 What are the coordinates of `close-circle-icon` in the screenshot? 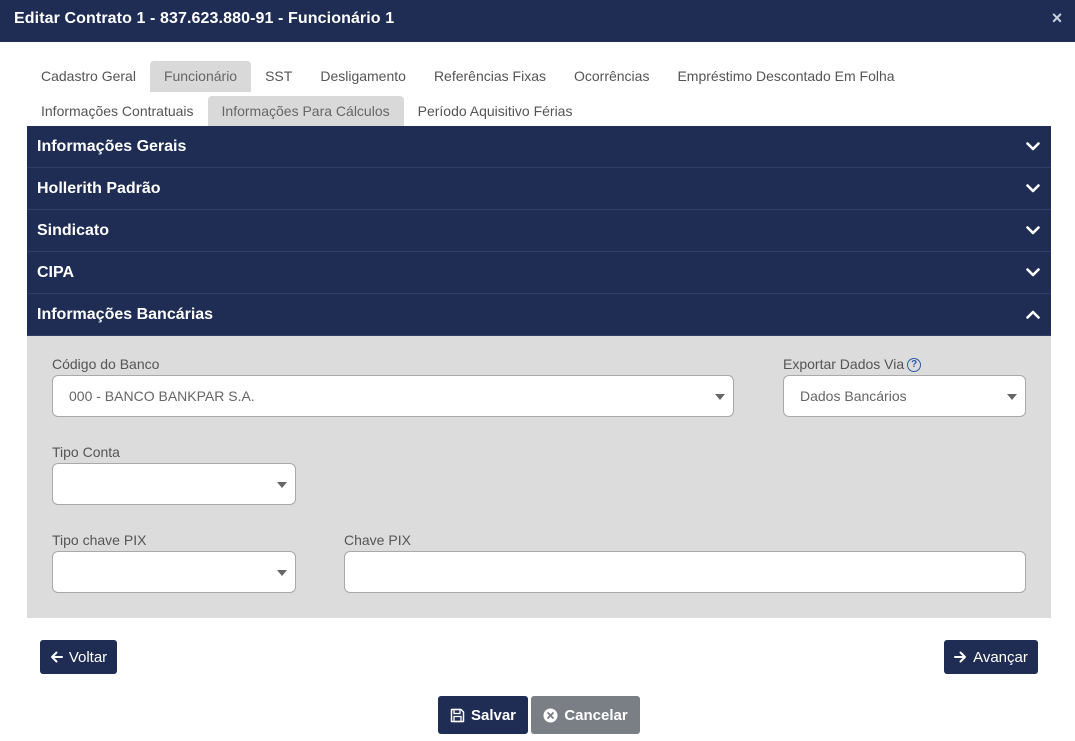 It's located at (550, 715).